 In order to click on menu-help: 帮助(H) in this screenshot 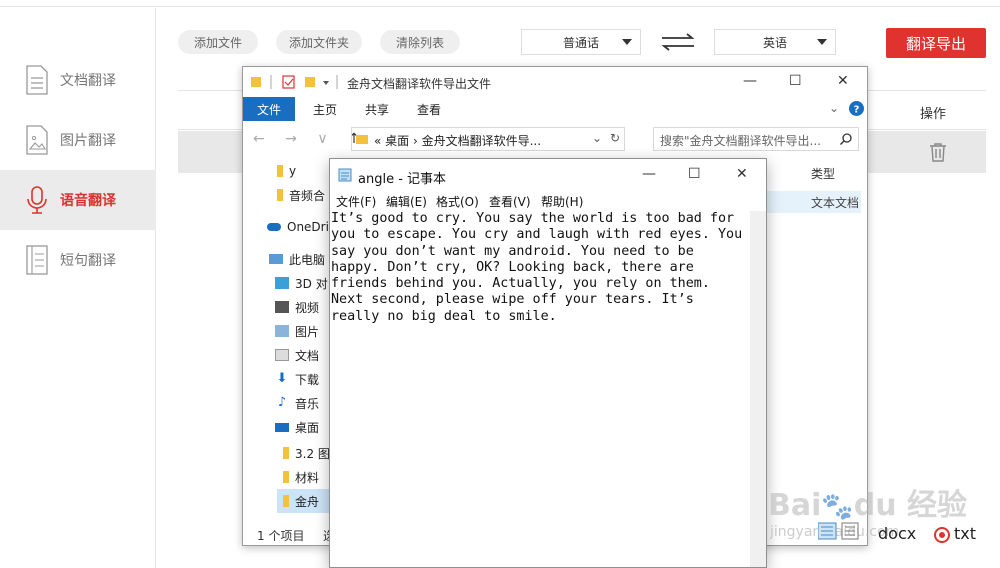, I will do `click(562, 201)`.